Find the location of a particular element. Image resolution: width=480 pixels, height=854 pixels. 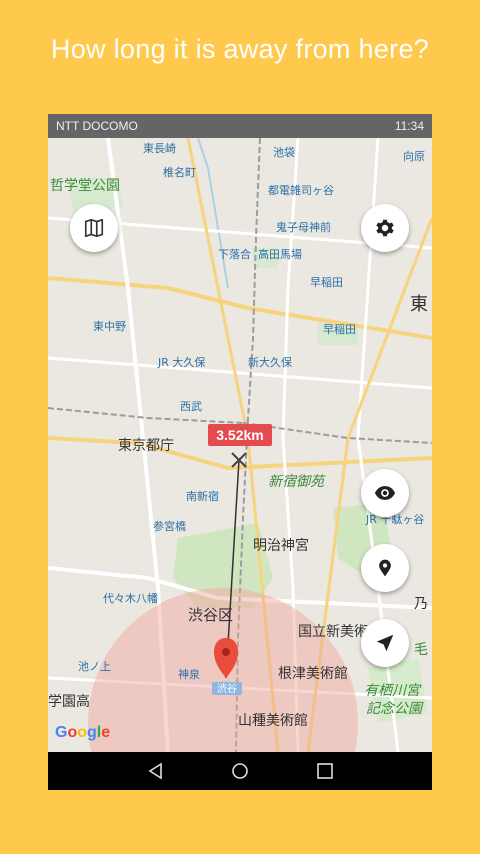

map-button is located at coordinates (94, 228).